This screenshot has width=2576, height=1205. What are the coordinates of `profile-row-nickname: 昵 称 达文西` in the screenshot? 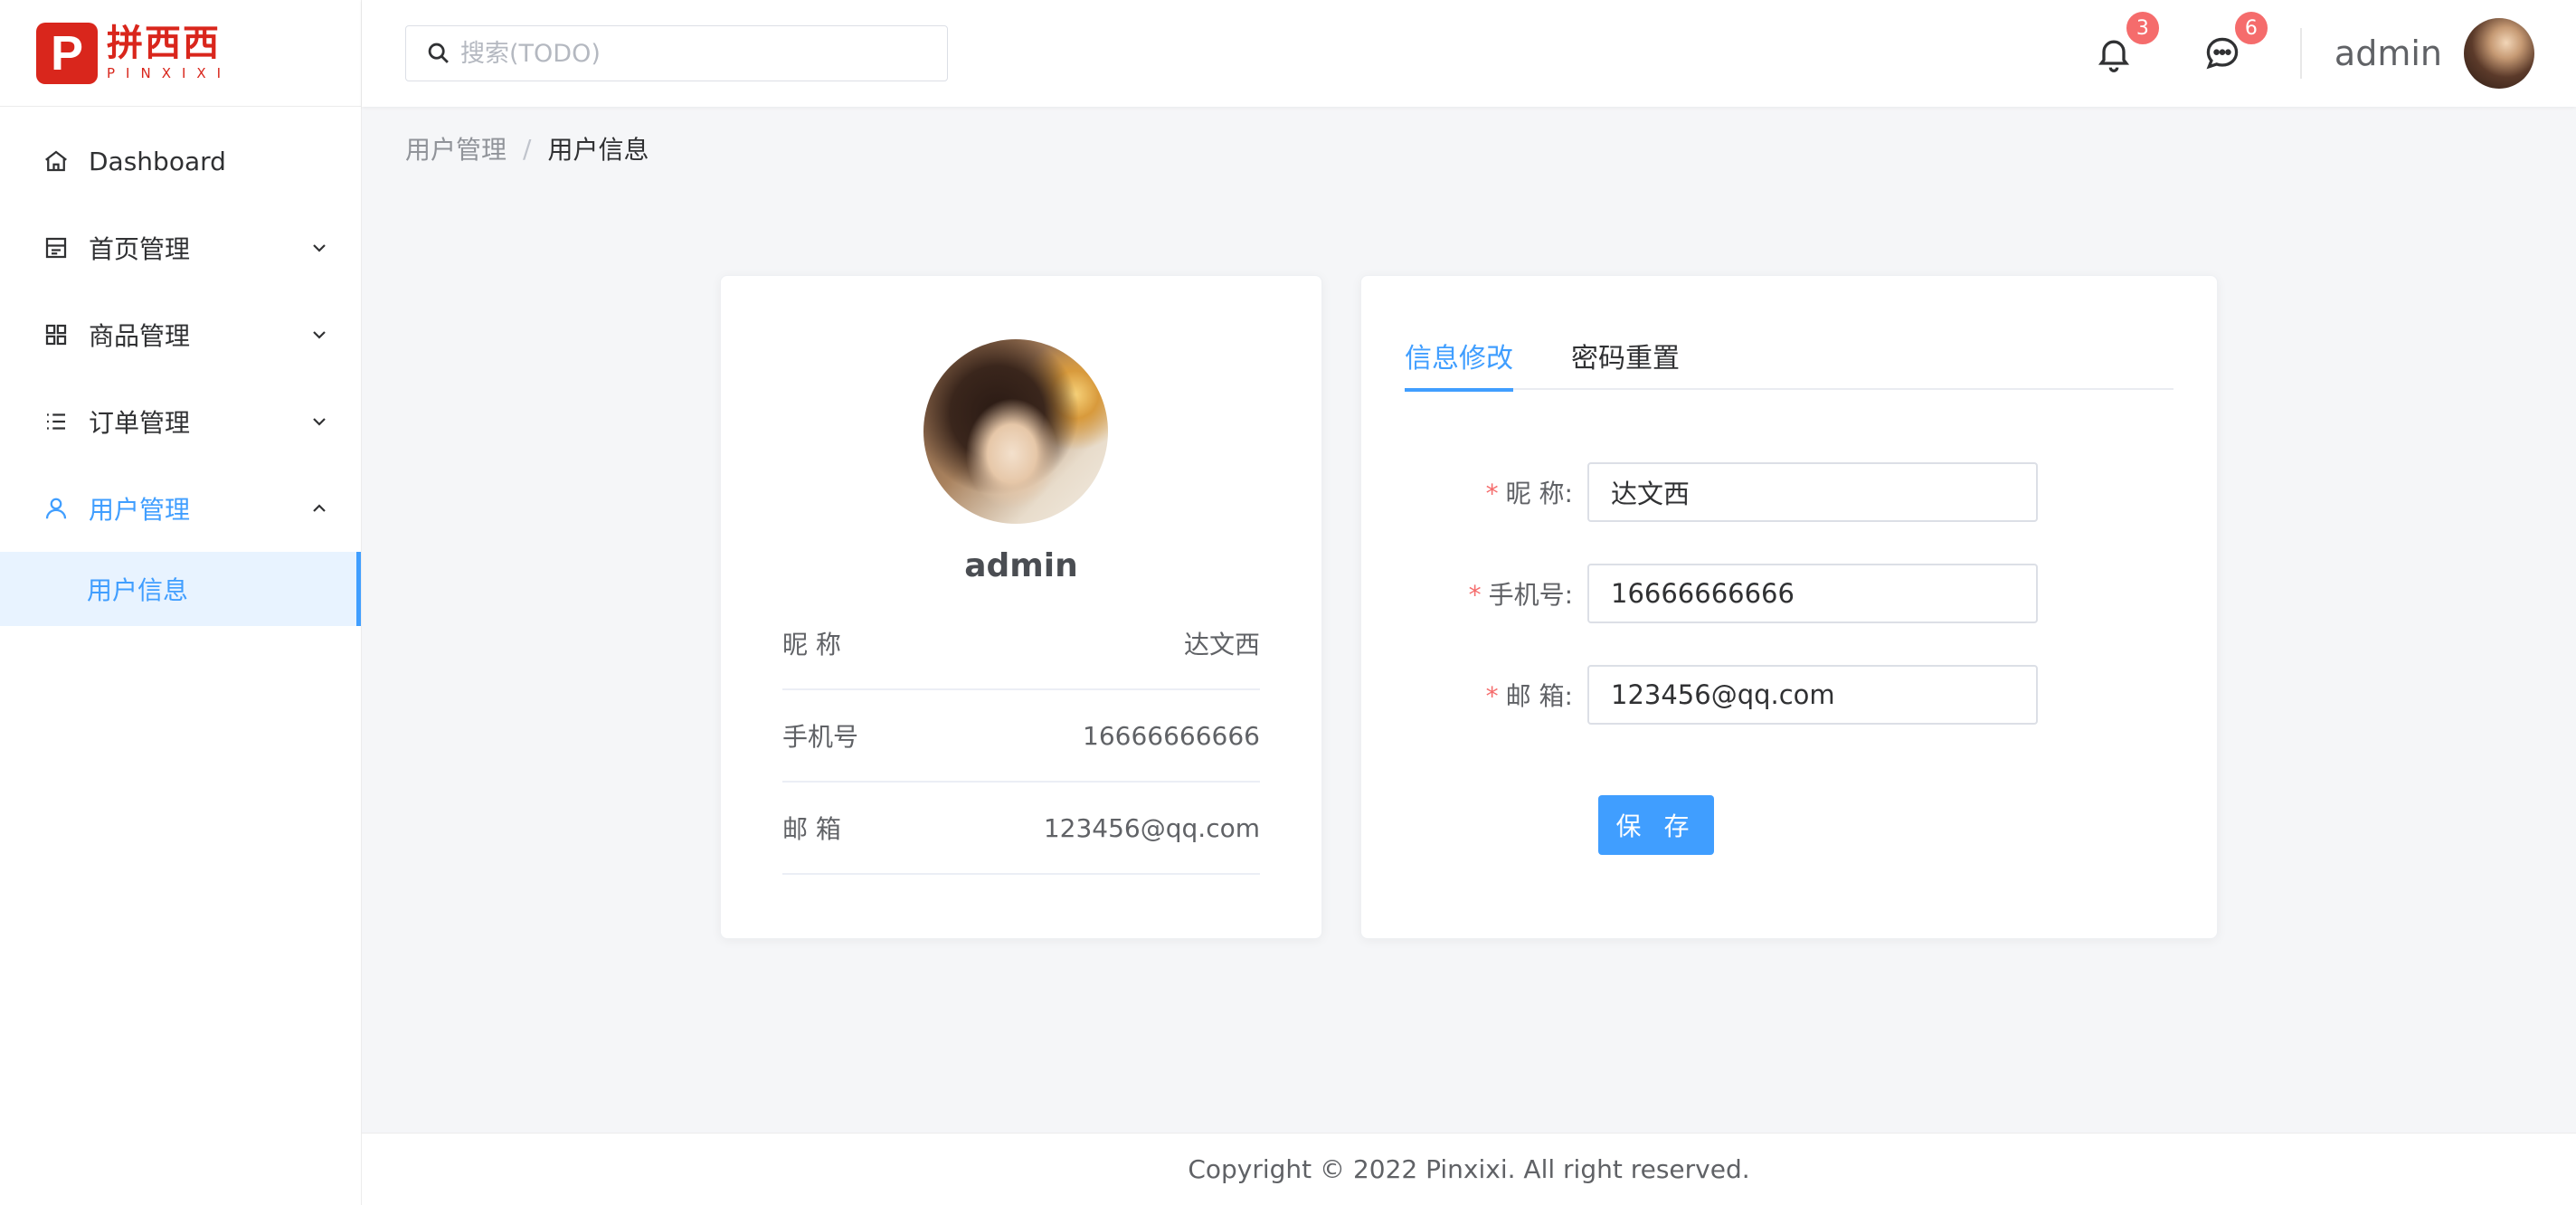 It's located at (1021, 644).